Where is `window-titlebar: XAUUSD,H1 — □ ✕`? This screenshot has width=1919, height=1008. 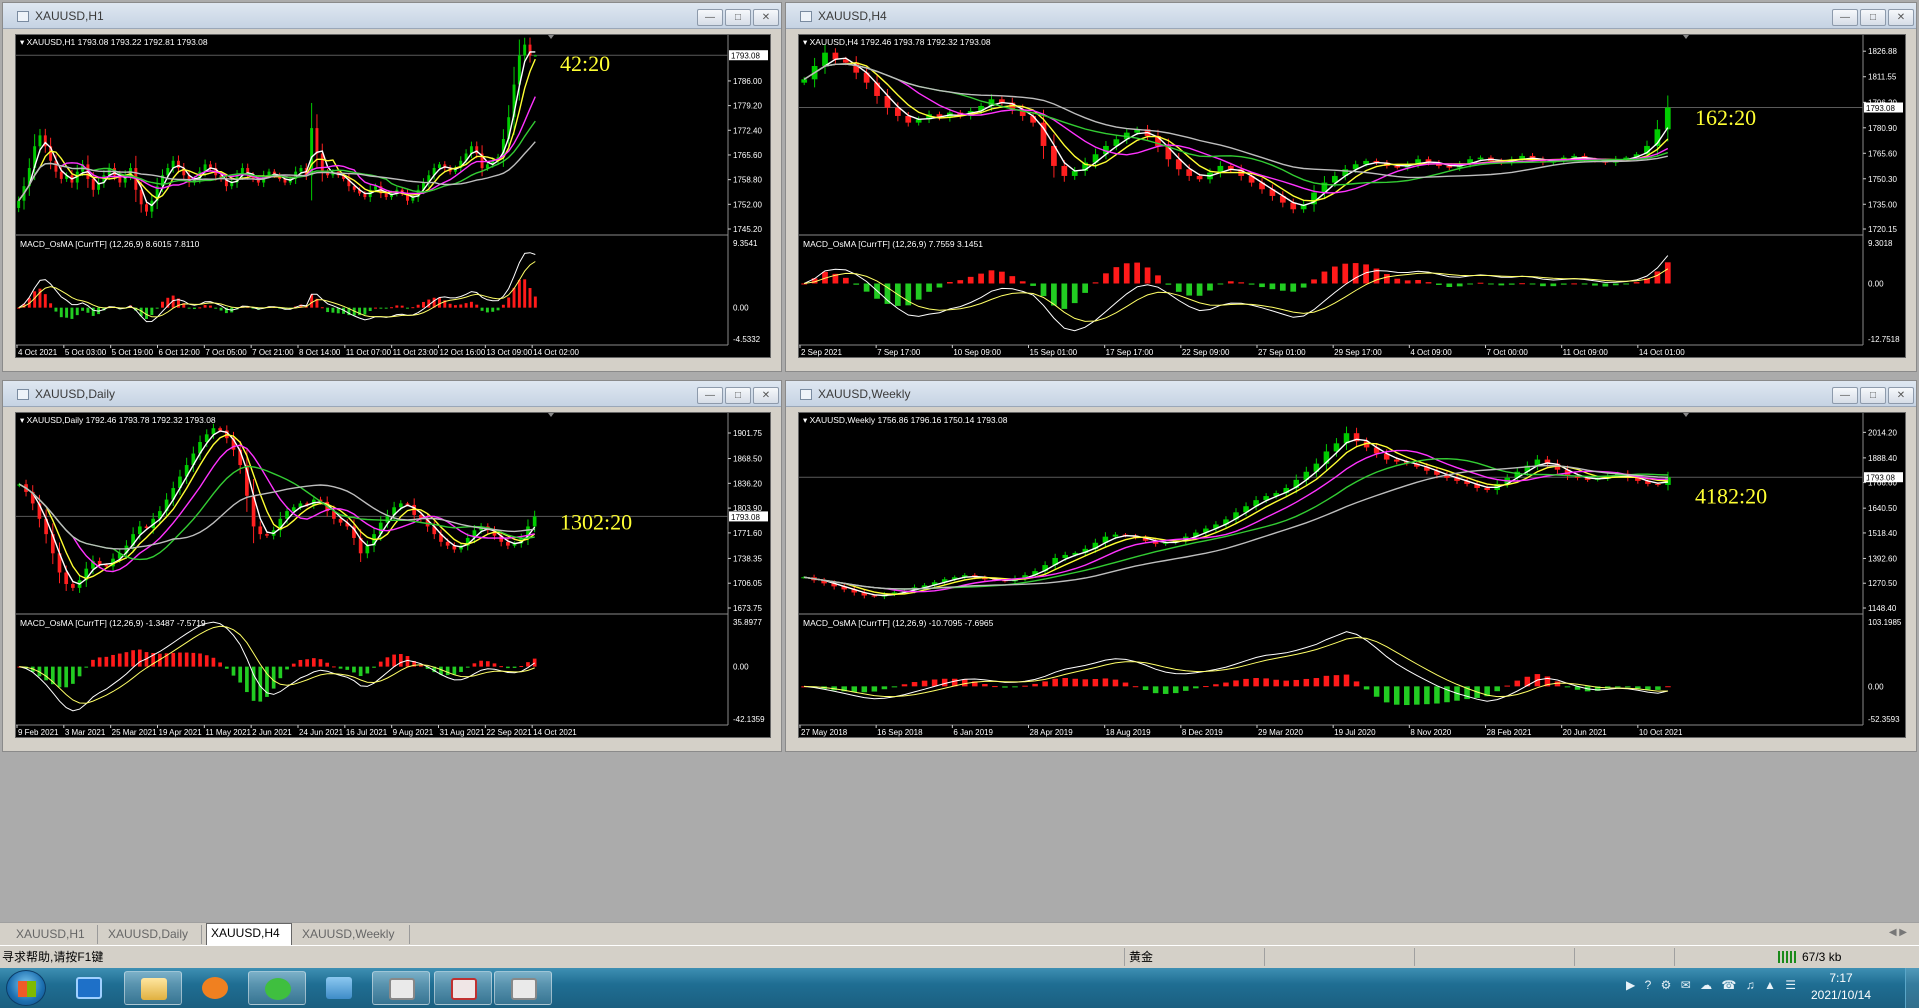
window-titlebar: XAUUSD,H1 — □ ✕ is located at coordinates (392, 16).